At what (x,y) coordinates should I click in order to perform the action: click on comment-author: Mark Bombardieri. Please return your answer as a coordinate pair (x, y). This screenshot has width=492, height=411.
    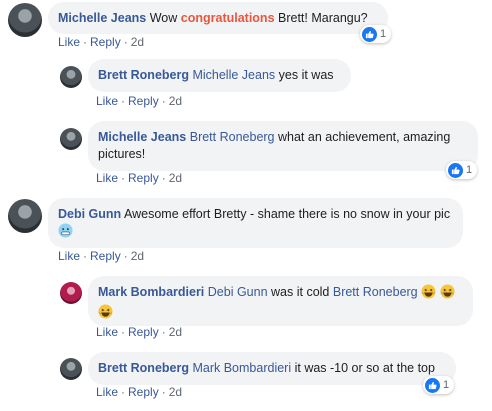
    Looking at the image, I should click on (151, 292).